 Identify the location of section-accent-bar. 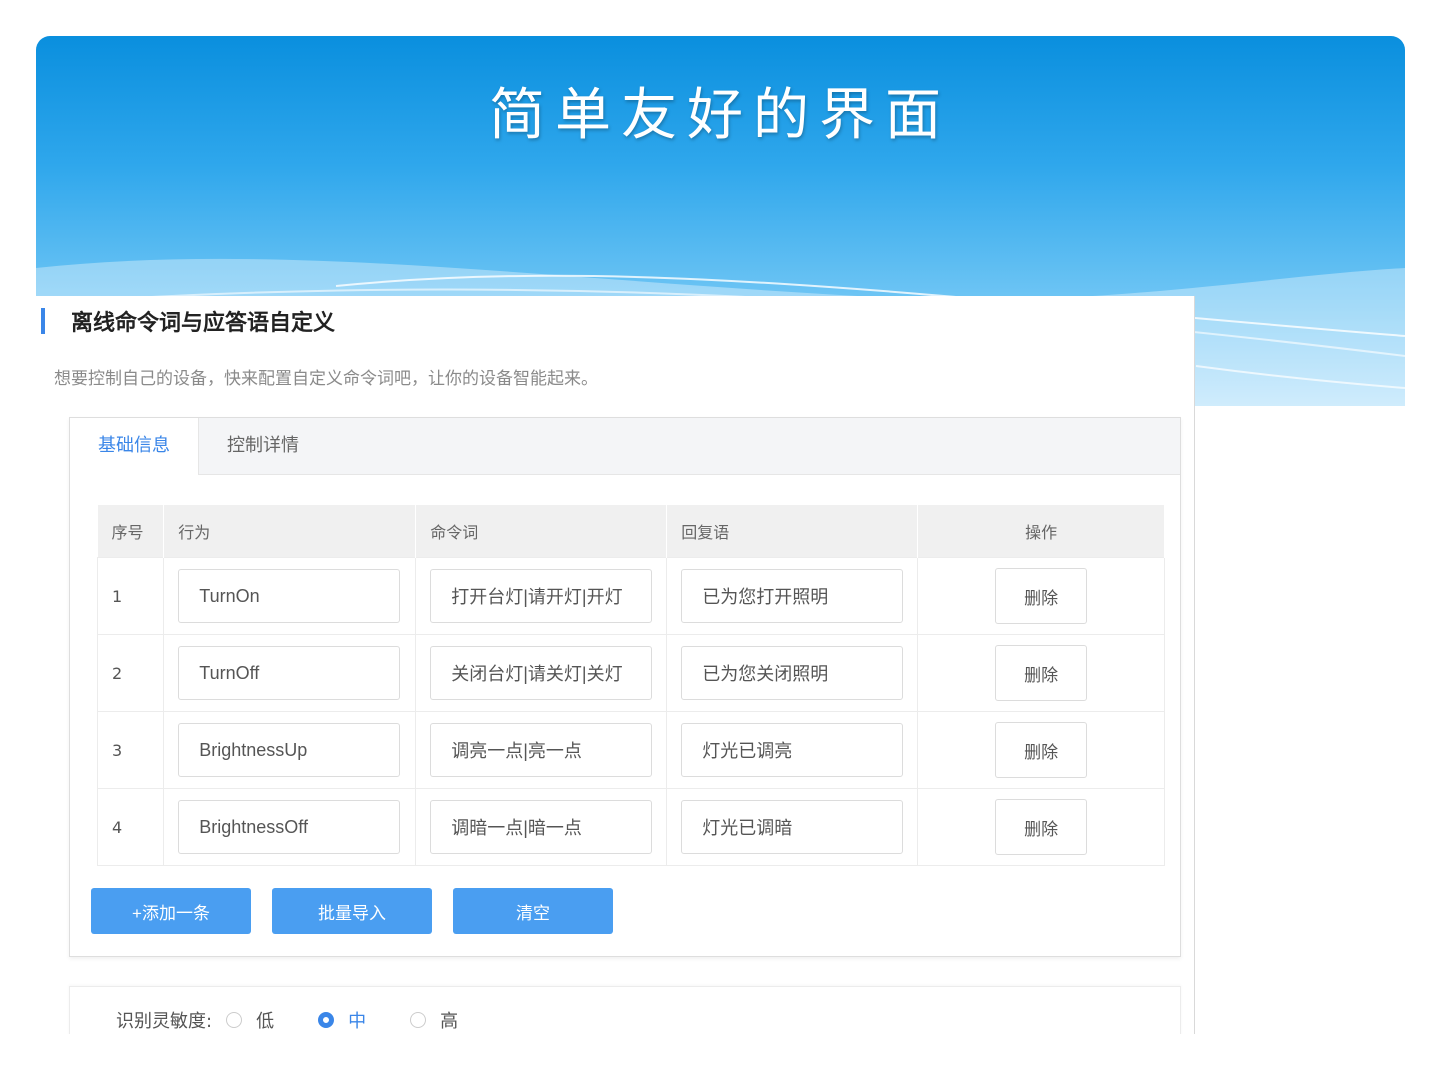
(43, 321).